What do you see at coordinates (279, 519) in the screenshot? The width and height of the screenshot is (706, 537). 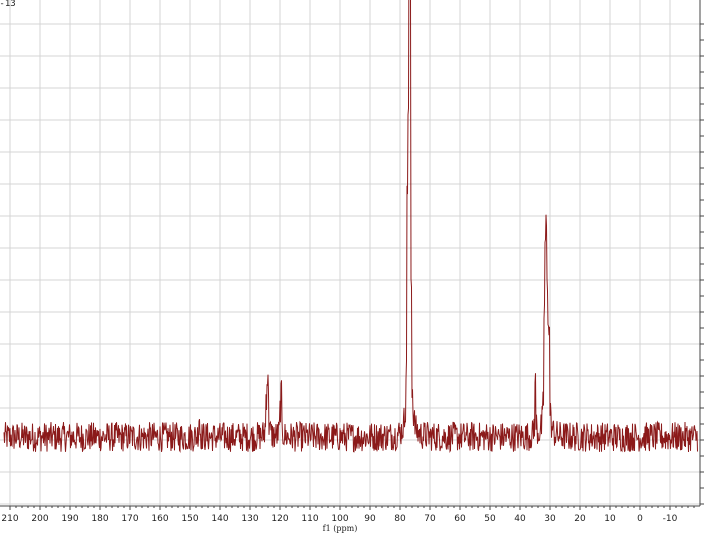 I see `x-tick-label: 120` at bounding box center [279, 519].